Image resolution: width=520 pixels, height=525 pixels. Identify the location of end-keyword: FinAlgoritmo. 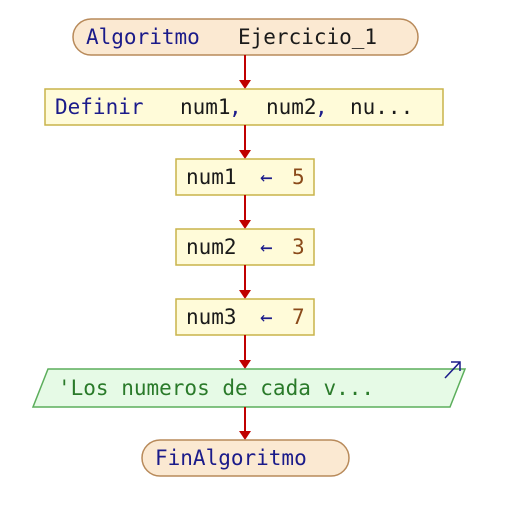
(231, 458).